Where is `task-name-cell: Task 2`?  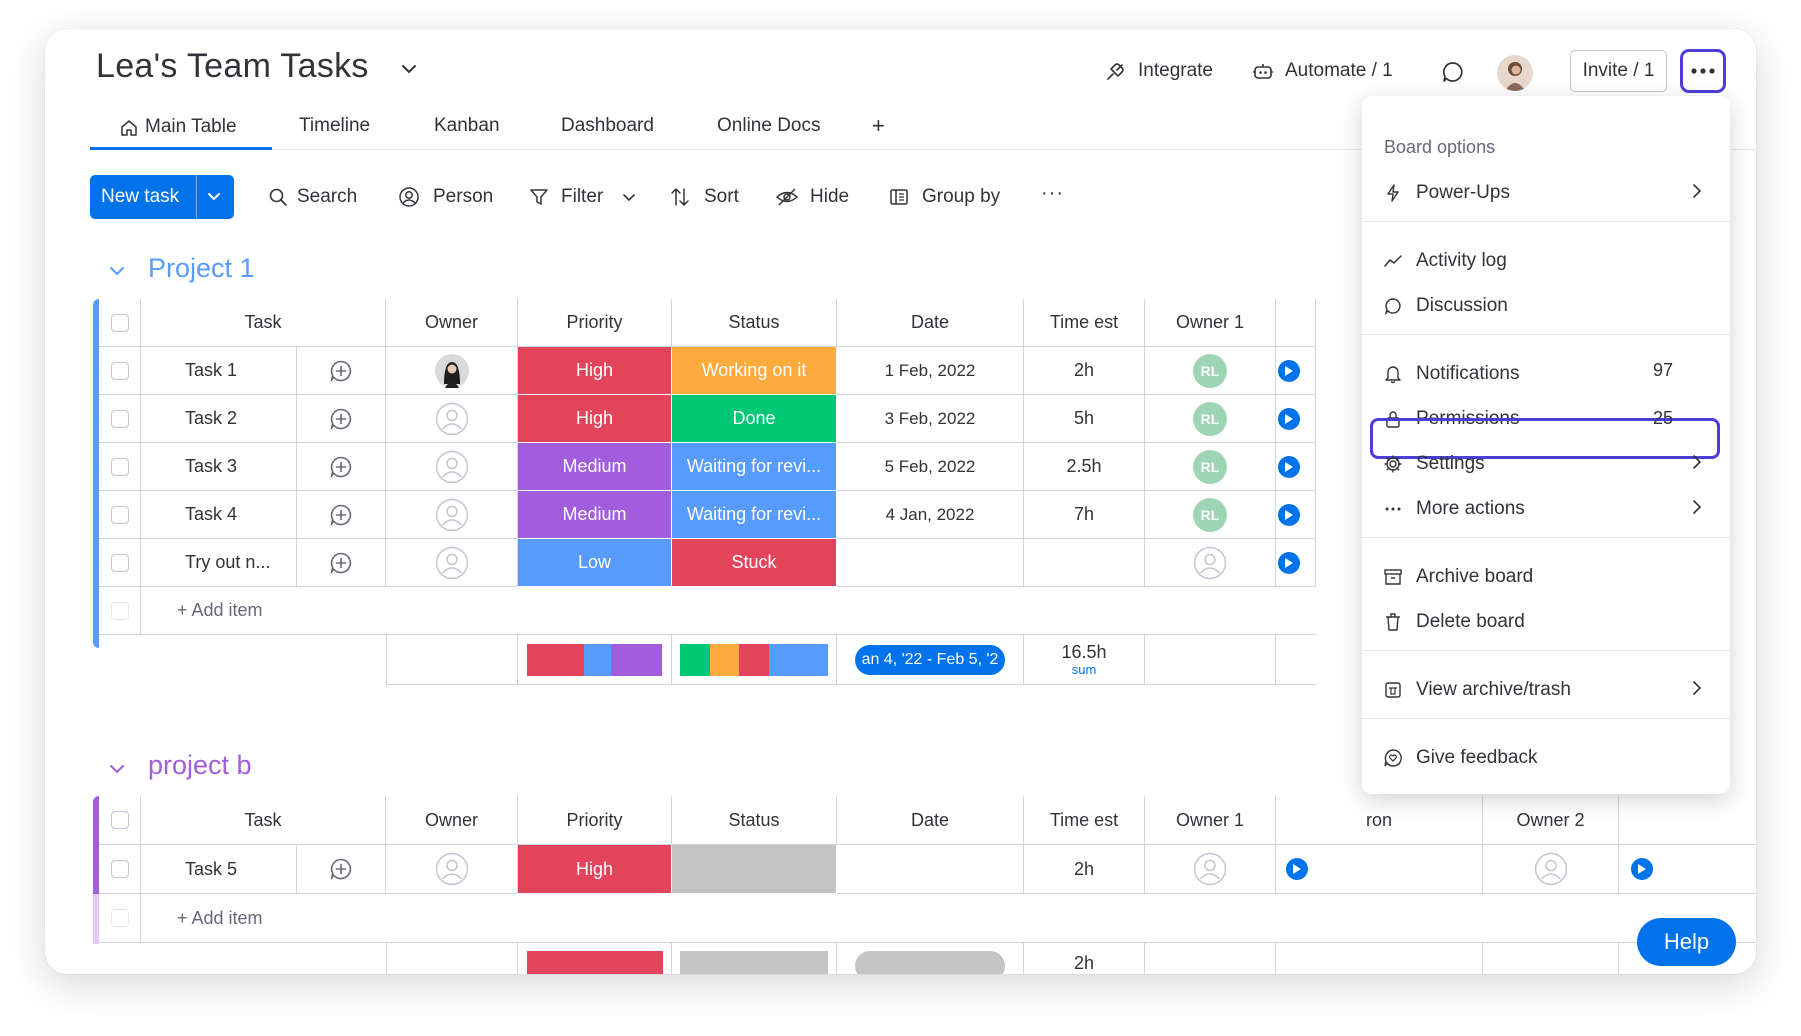 task-name-cell: Task 2 is located at coordinates (219, 419).